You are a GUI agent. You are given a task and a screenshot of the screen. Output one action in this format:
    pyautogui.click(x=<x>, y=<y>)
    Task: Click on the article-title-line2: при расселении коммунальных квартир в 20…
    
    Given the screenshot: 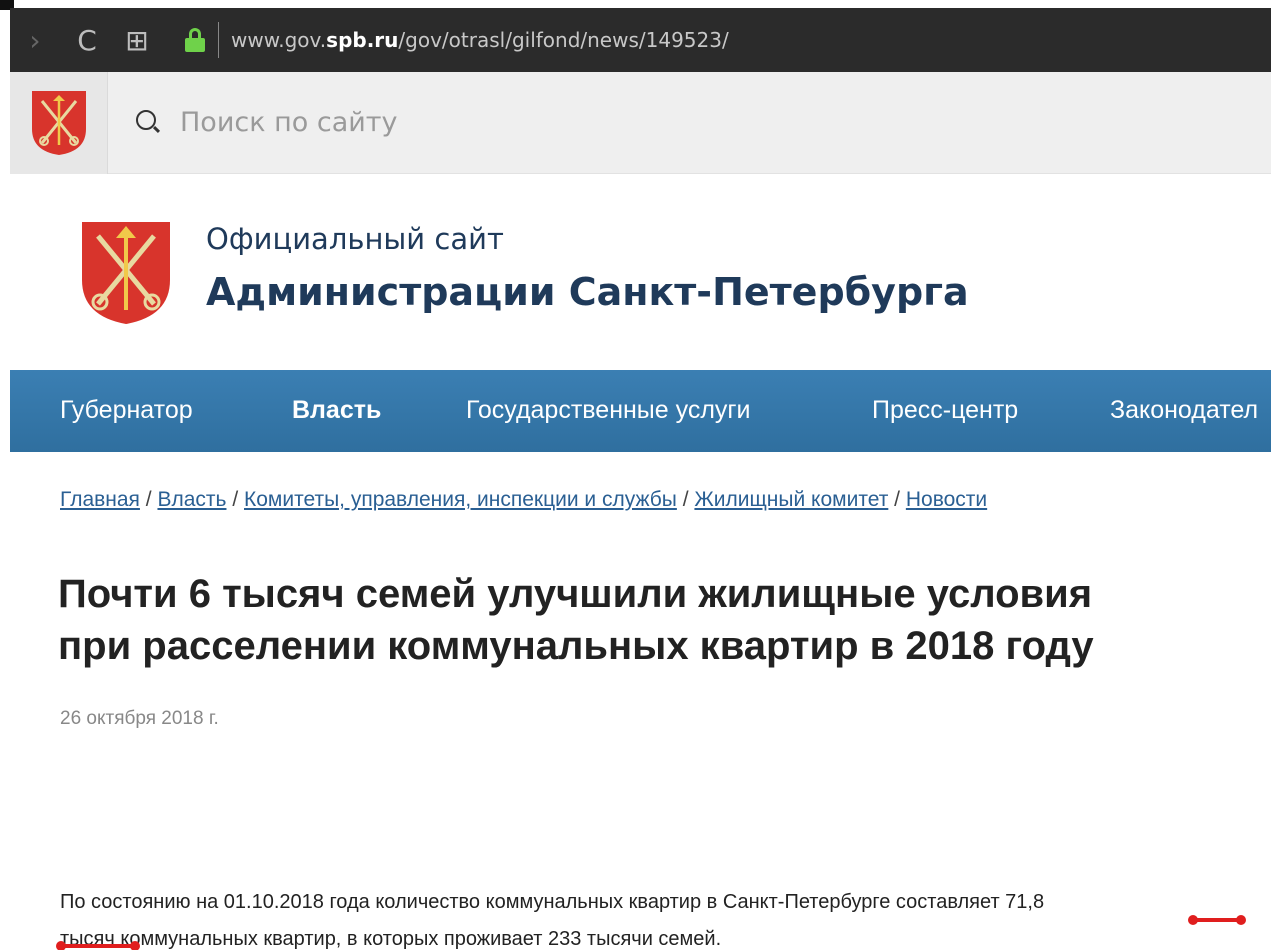 What is the action you would take?
    pyautogui.click(x=576, y=646)
    